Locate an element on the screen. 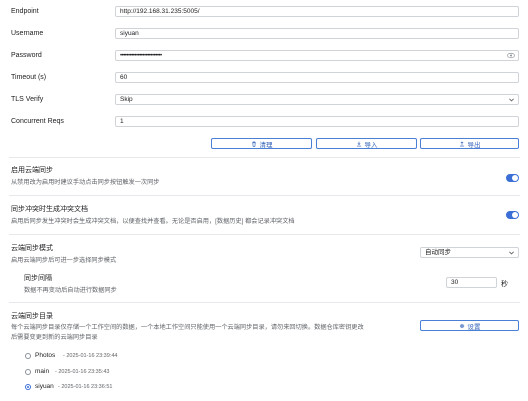 The height and width of the screenshot is (401, 528). sync-mode-select: 自动同步 is located at coordinates (469, 252).